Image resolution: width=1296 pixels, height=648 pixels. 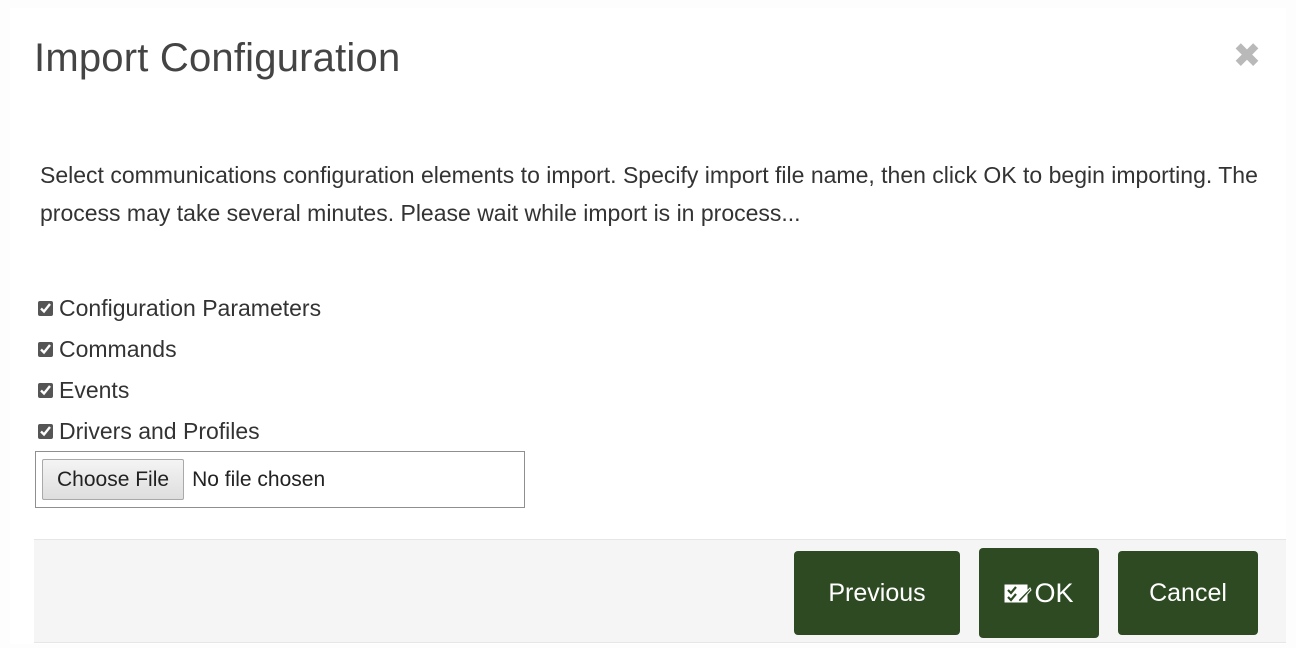 What do you see at coordinates (118, 349) in the screenshot?
I see `option-label: Commands` at bounding box center [118, 349].